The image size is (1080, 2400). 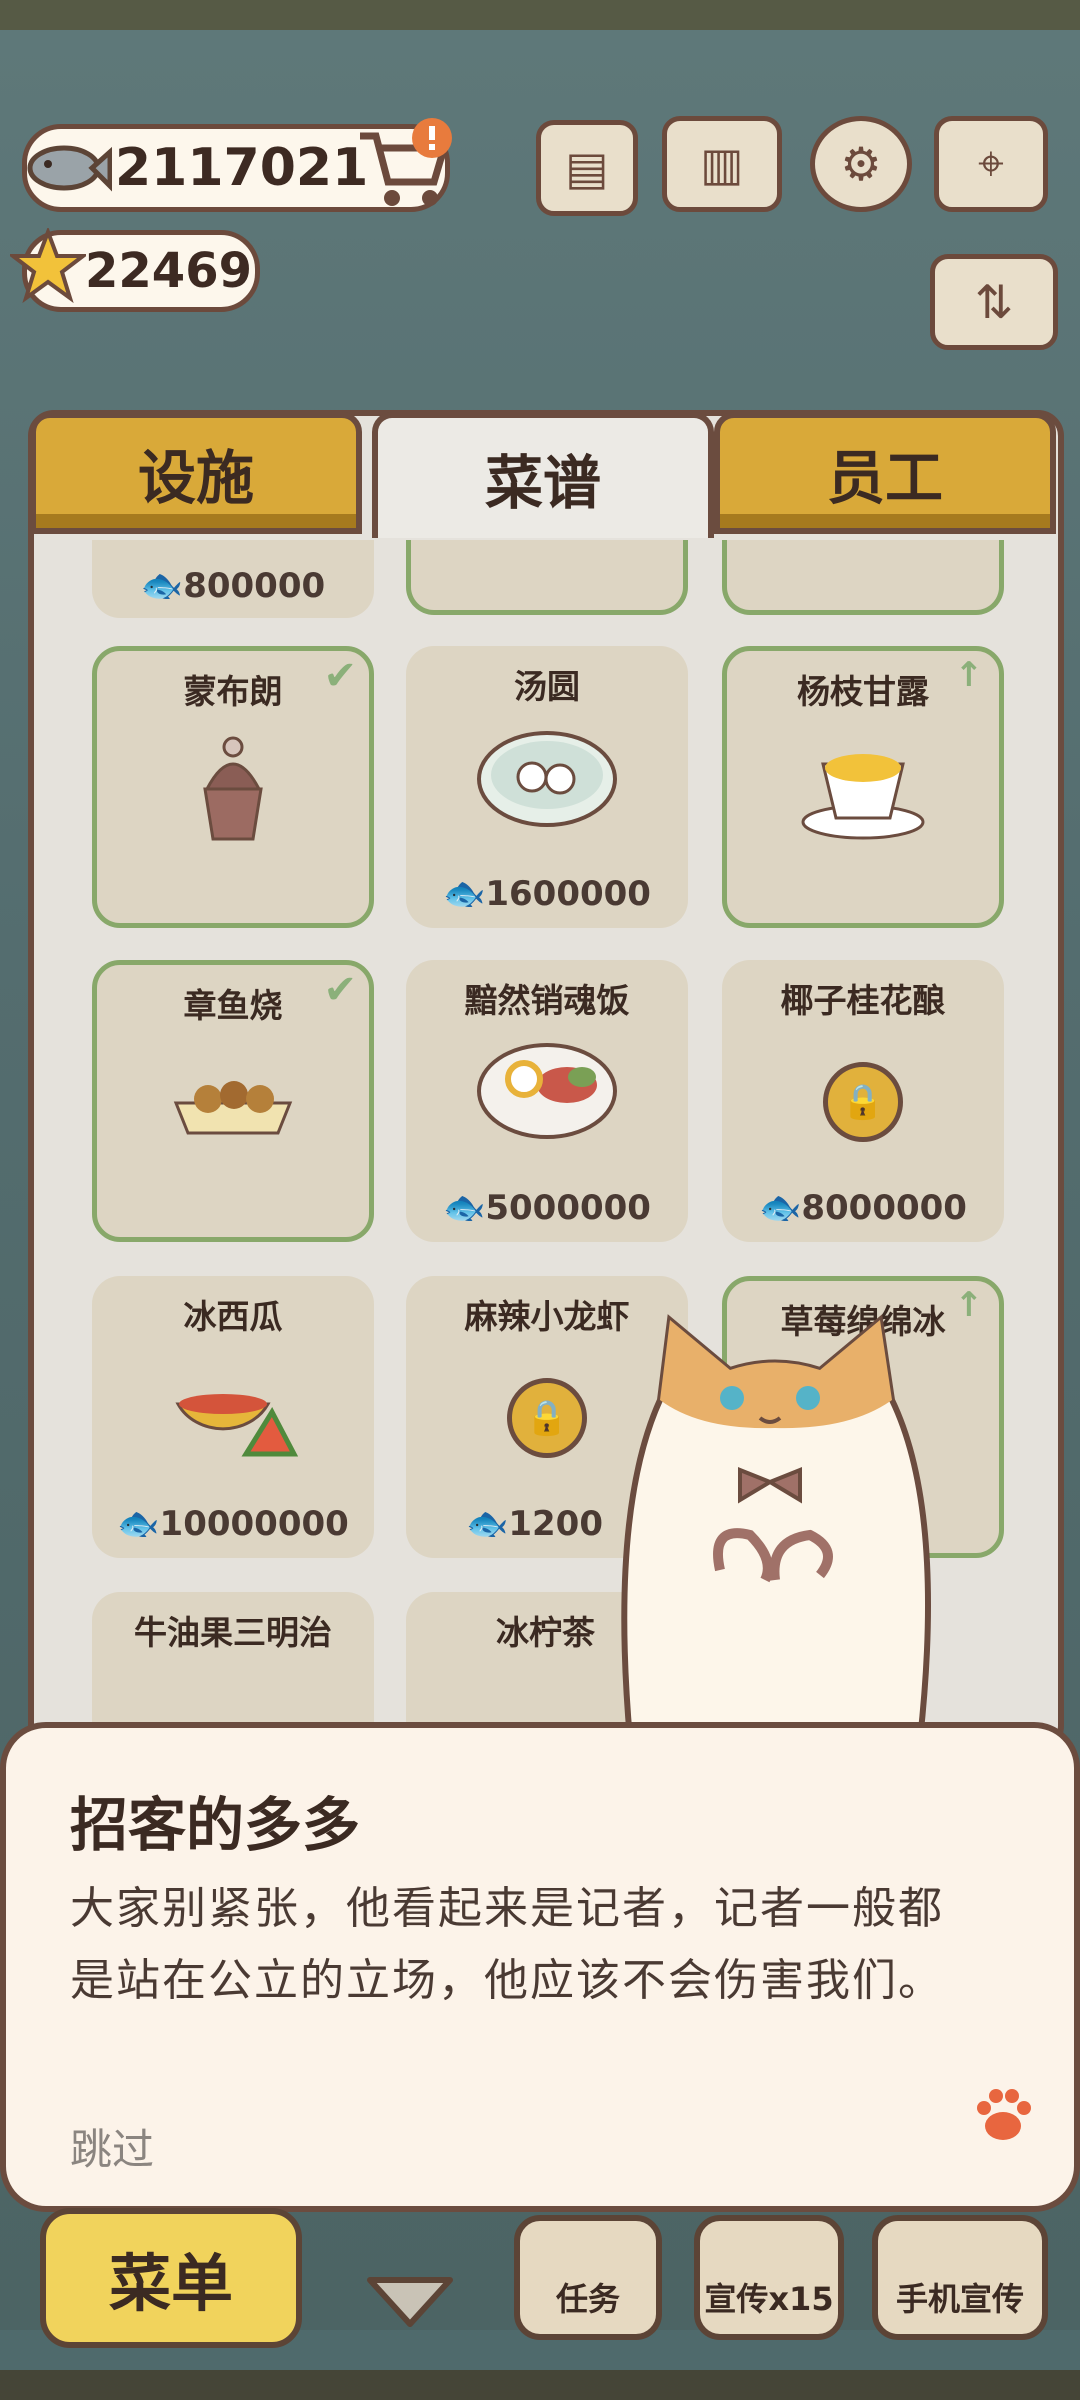 I want to click on recipe-price: 🐟5000000, so click(x=547, y=1208).